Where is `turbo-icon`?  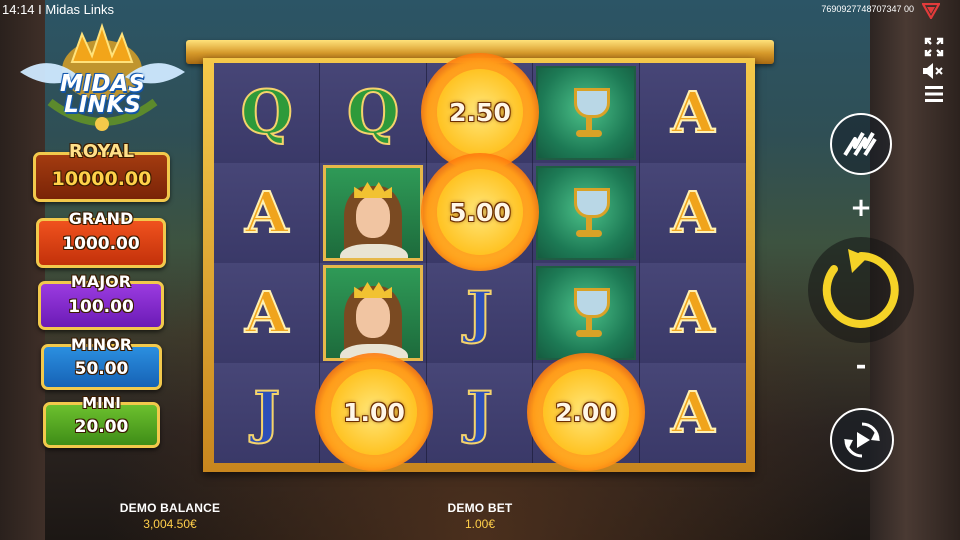
turbo-icon is located at coordinates (860, 144).